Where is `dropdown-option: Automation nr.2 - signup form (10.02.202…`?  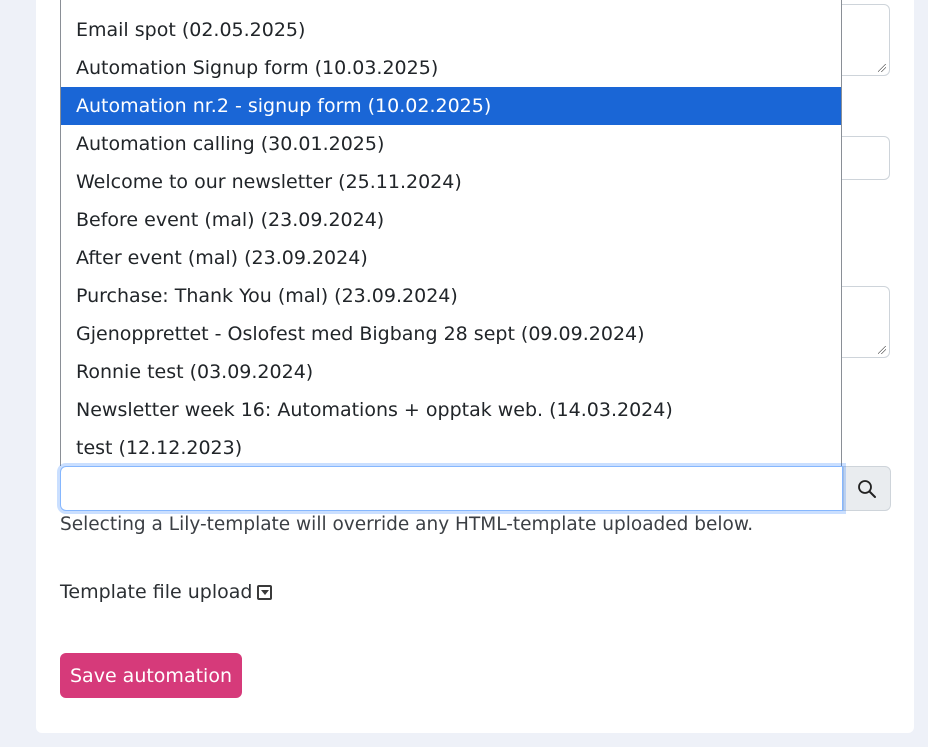 dropdown-option: Automation nr.2 - signup form (10.02.202… is located at coordinates (451, 106).